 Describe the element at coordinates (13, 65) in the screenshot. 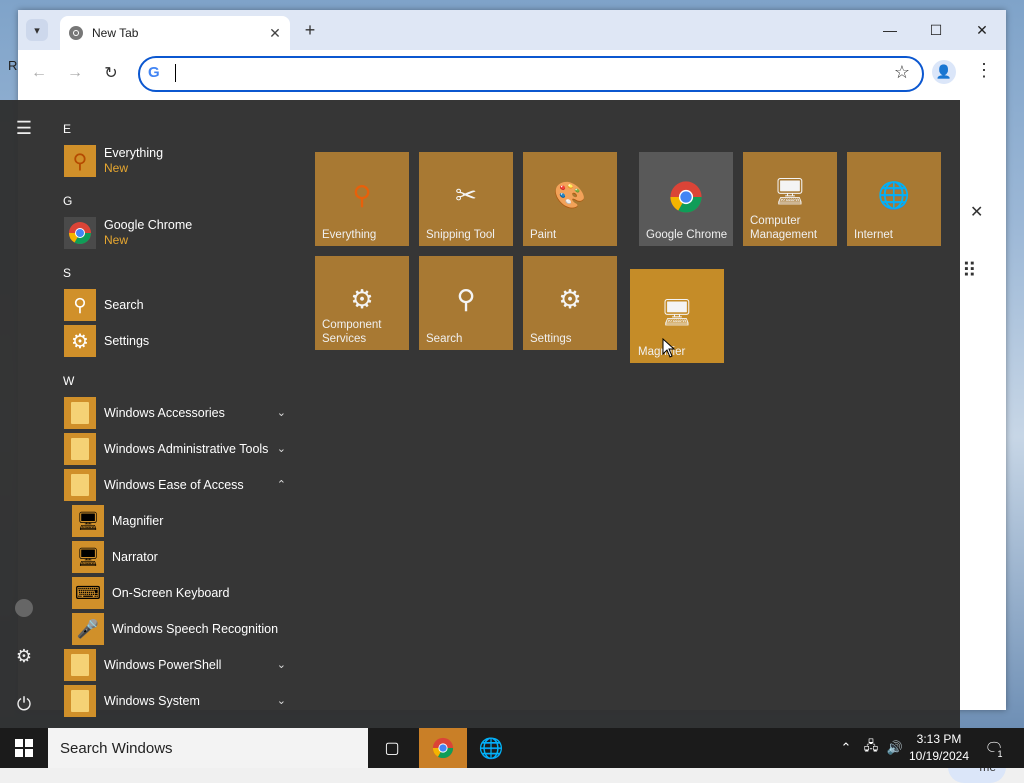

I see `desktop-edge-text: R` at that location.